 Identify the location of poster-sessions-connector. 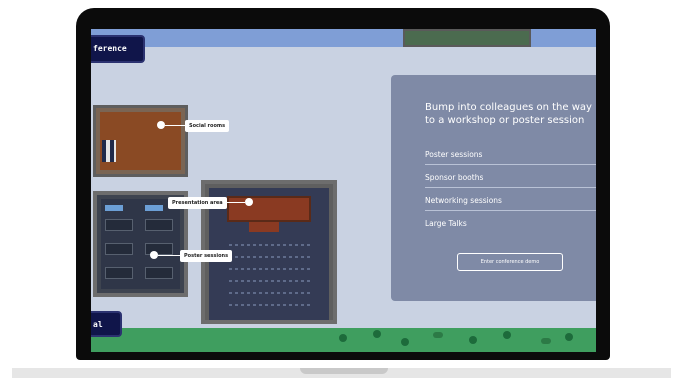
(169, 255).